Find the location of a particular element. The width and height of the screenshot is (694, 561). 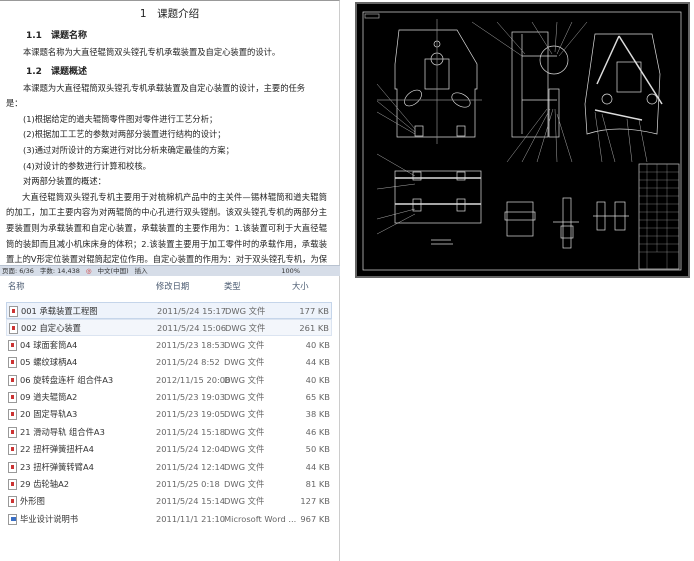

file-row: 23 扭杆弹簧转臂A4 2011/5/24 12:14 DWG 文件 44 KB is located at coordinates (169, 467).